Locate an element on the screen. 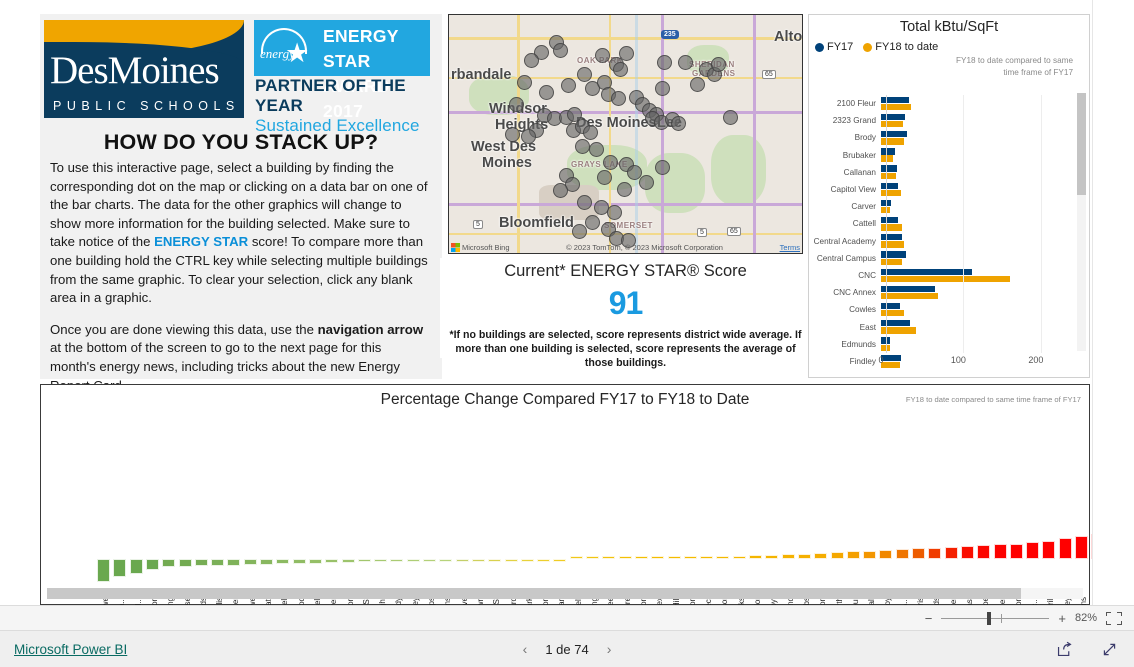 Image resolution: width=1134 pixels, height=667 pixels. kbtu-bar-row: Central Academy is located at coordinates (949, 241).